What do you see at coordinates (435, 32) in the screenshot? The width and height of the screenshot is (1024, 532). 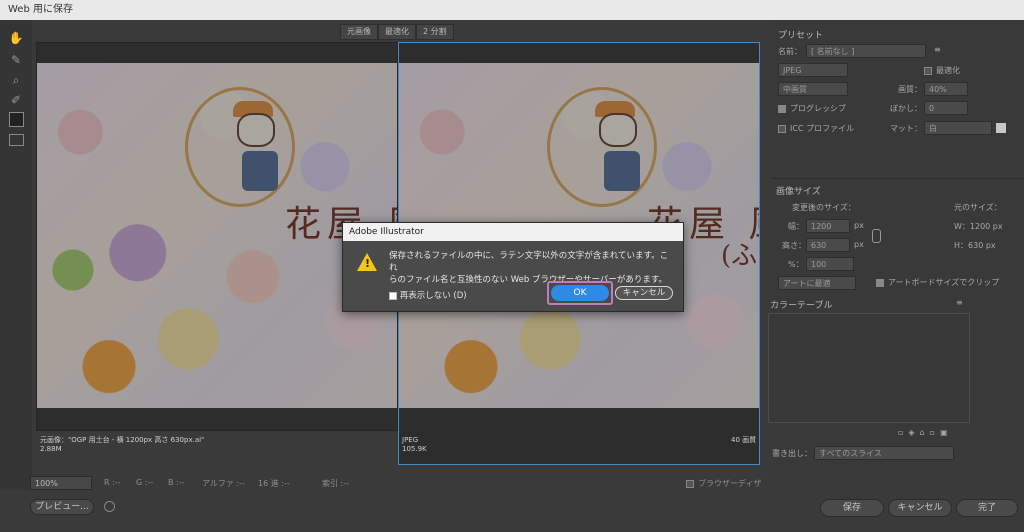 I see `tab-2up: 2 分割` at bounding box center [435, 32].